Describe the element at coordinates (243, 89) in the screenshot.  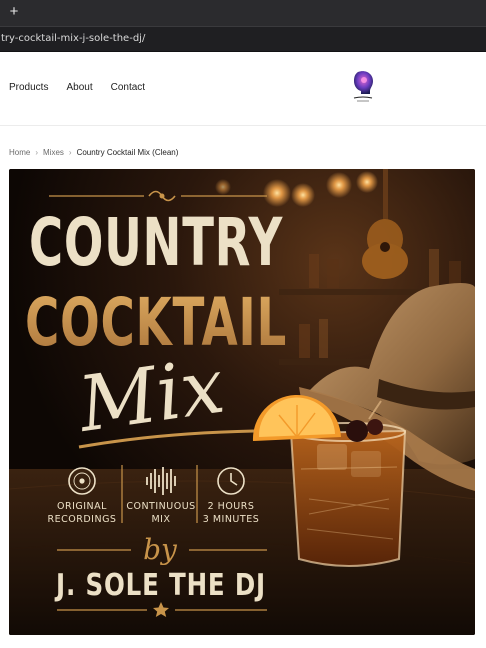
I see `site-header: Products About Contact` at that location.